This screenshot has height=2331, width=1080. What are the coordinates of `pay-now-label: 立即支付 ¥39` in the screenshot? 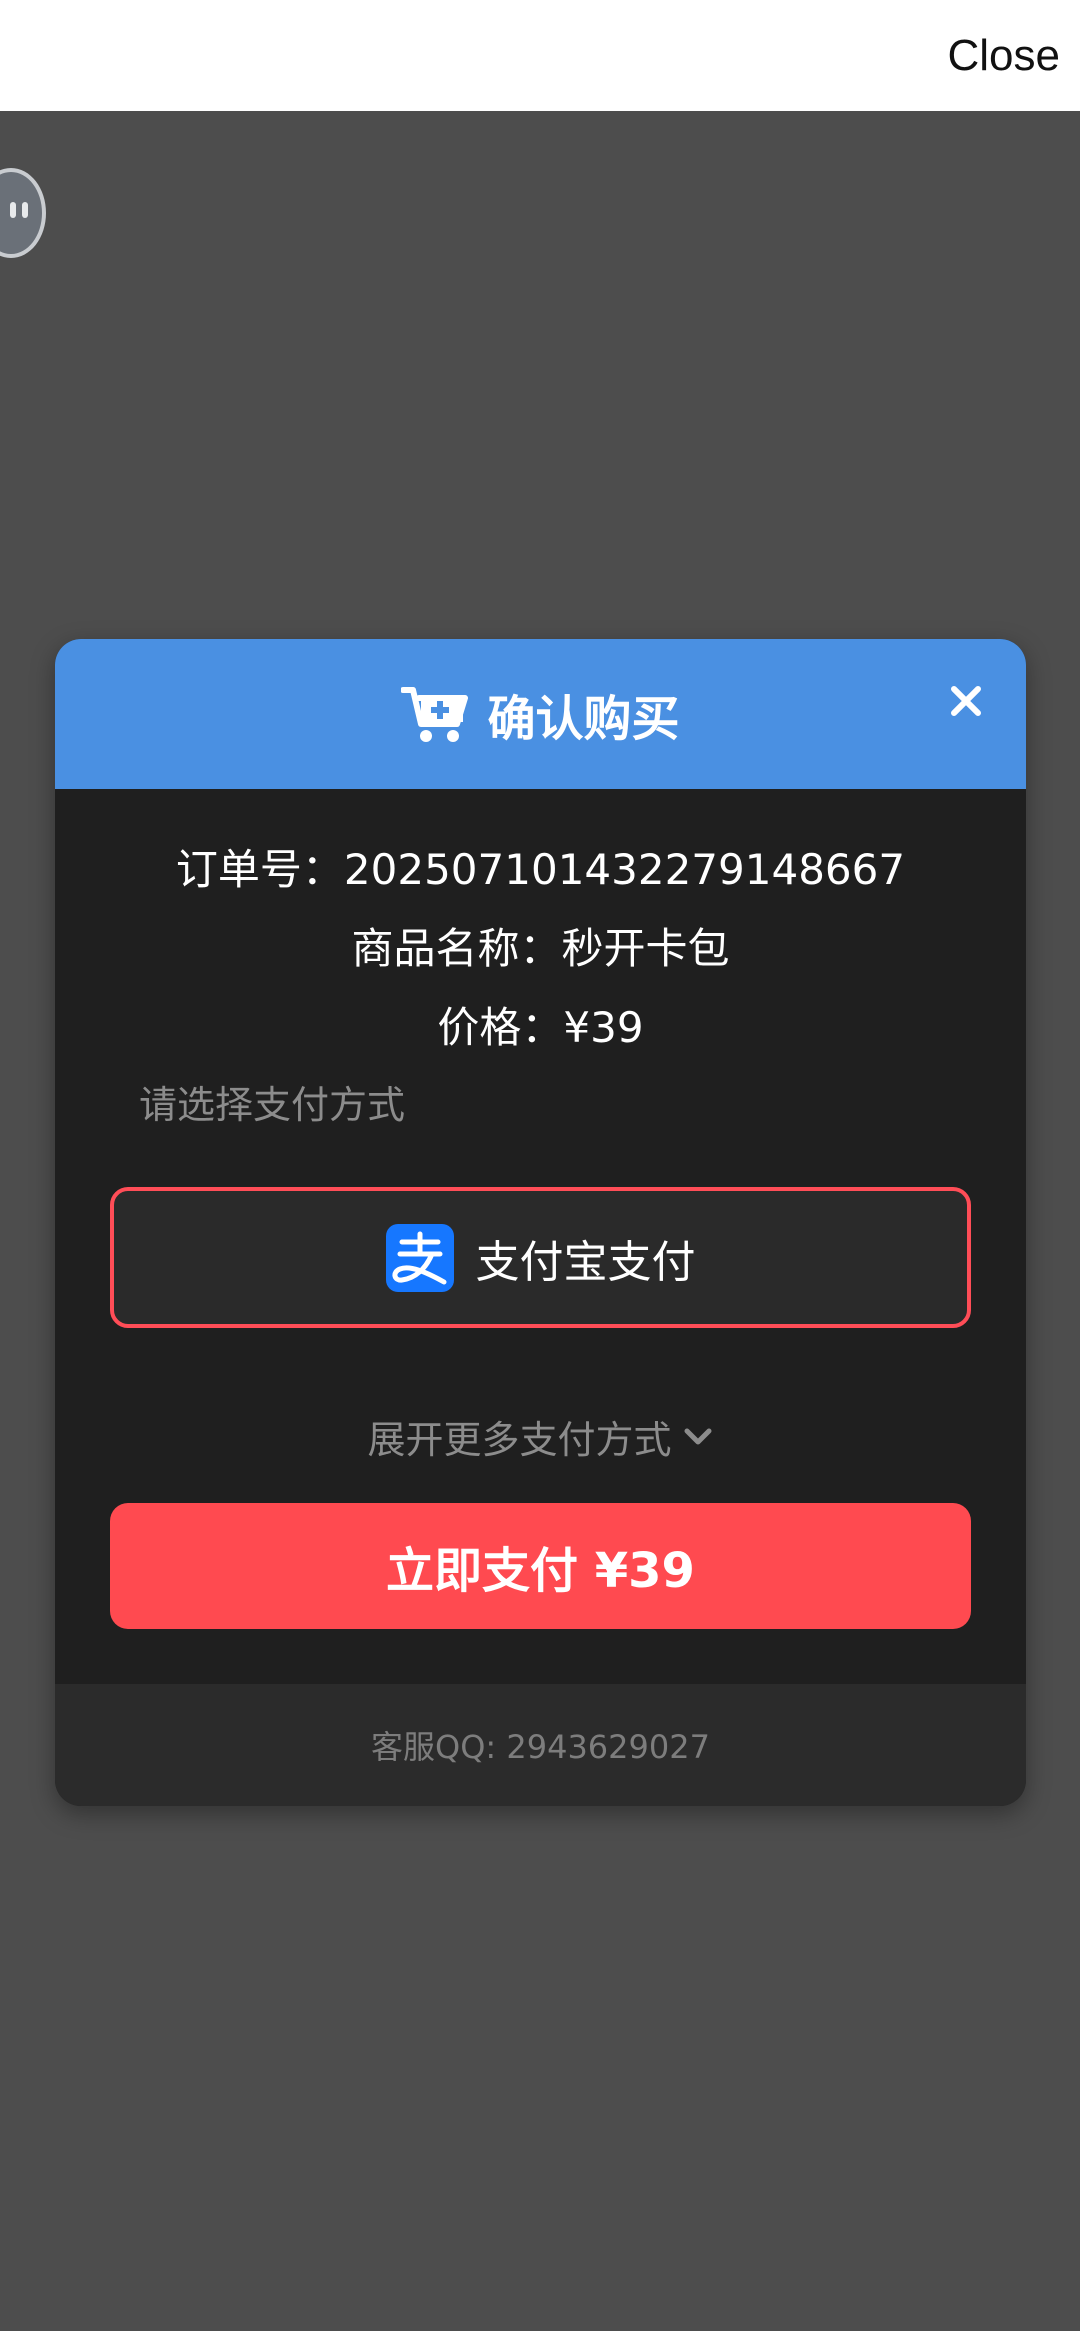 It's located at (540, 1571).